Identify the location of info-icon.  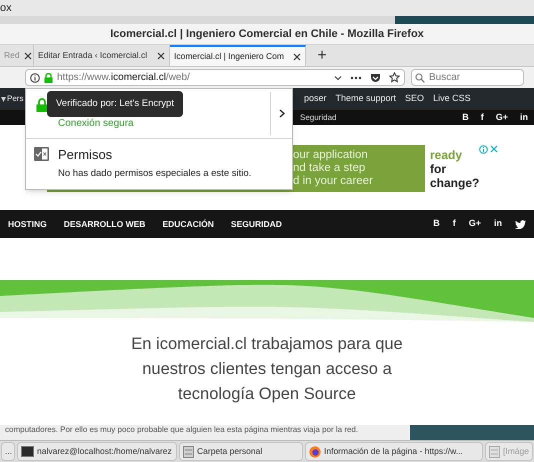
(35, 77).